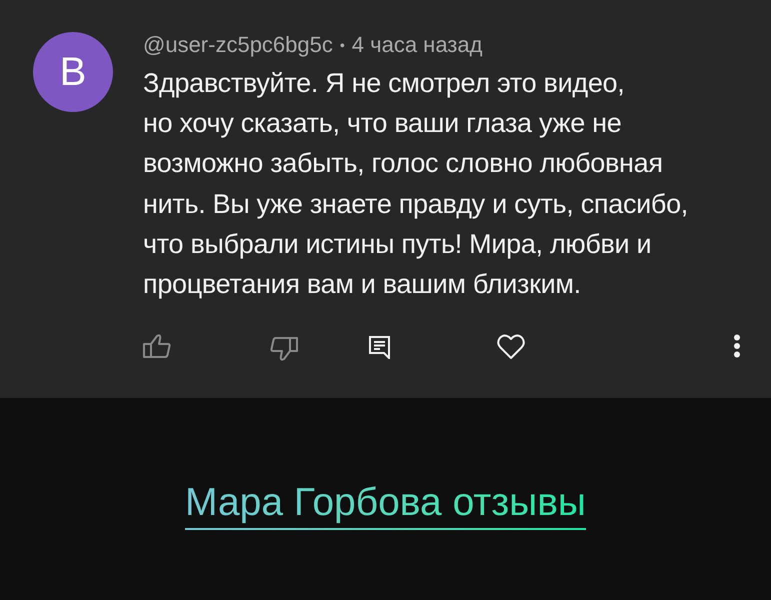 This screenshot has width=771, height=600. What do you see at coordinates (379, 348) in the screenshot?
I see `comment-icon` at bounding box center [379, 348].